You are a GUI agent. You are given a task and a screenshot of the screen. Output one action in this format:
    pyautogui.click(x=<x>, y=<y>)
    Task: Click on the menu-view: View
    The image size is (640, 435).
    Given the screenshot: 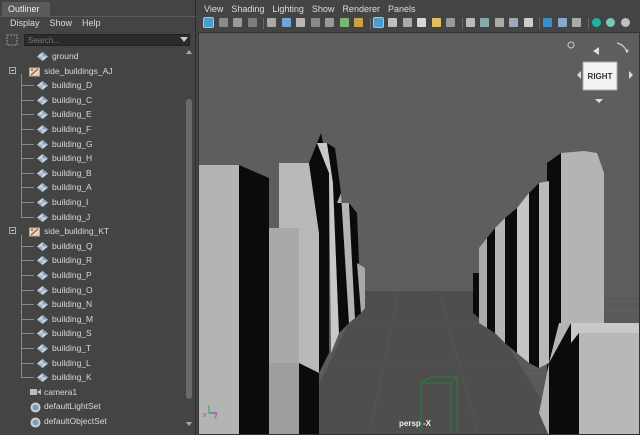 What is the action you would take?
    pyautogui.click(x=215, y=9)
    